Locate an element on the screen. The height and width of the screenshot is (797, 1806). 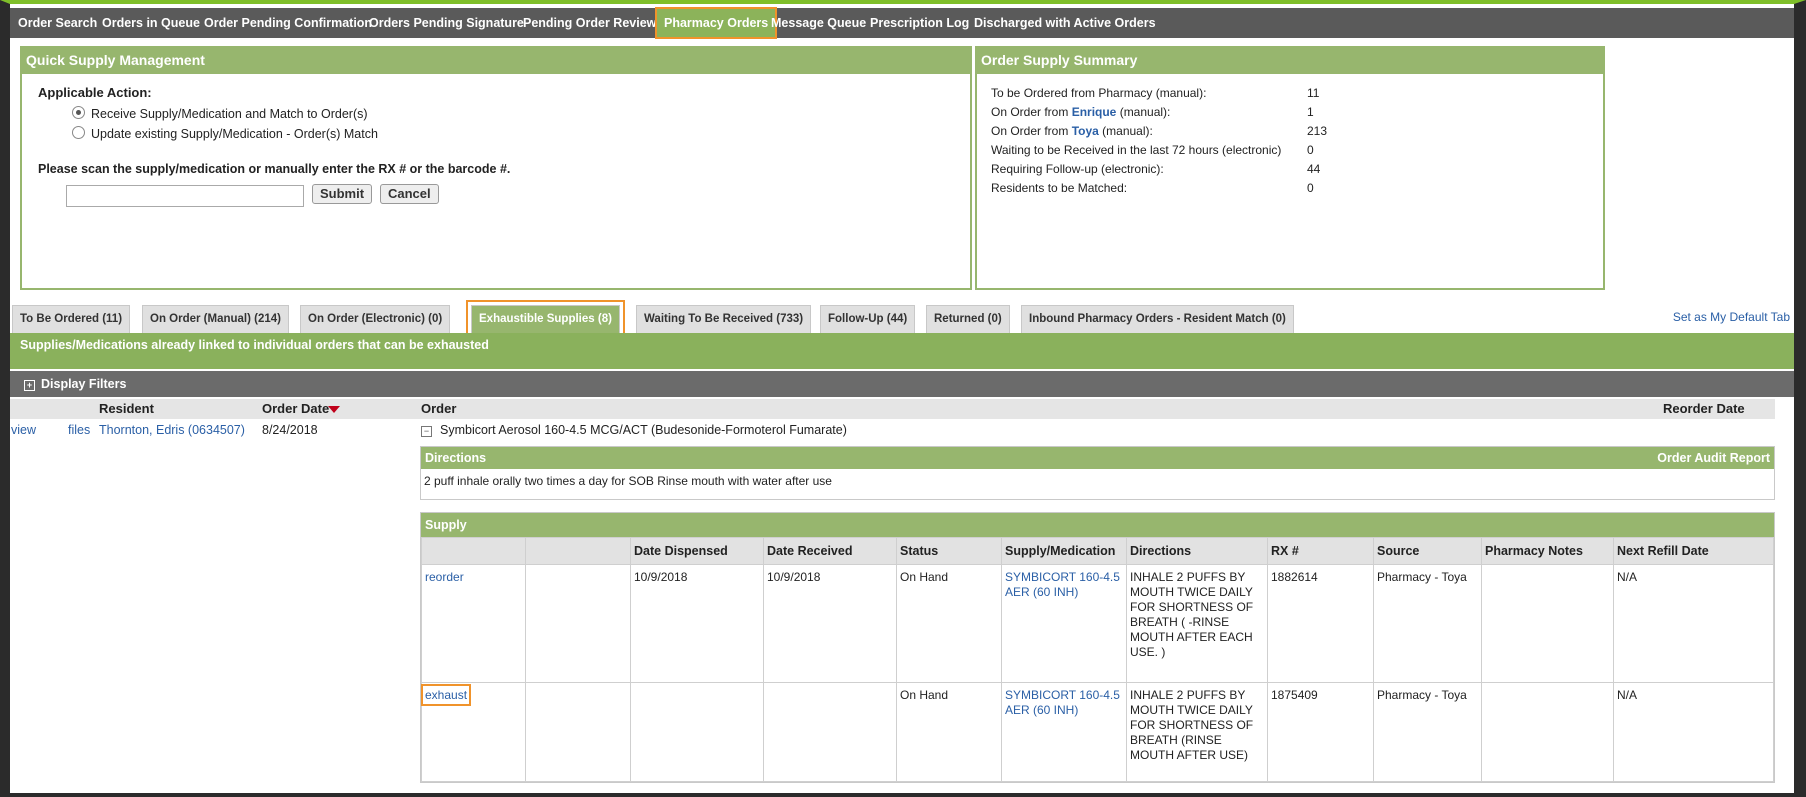
rx-number: 1875409 is located at coordinates (1320, 732).